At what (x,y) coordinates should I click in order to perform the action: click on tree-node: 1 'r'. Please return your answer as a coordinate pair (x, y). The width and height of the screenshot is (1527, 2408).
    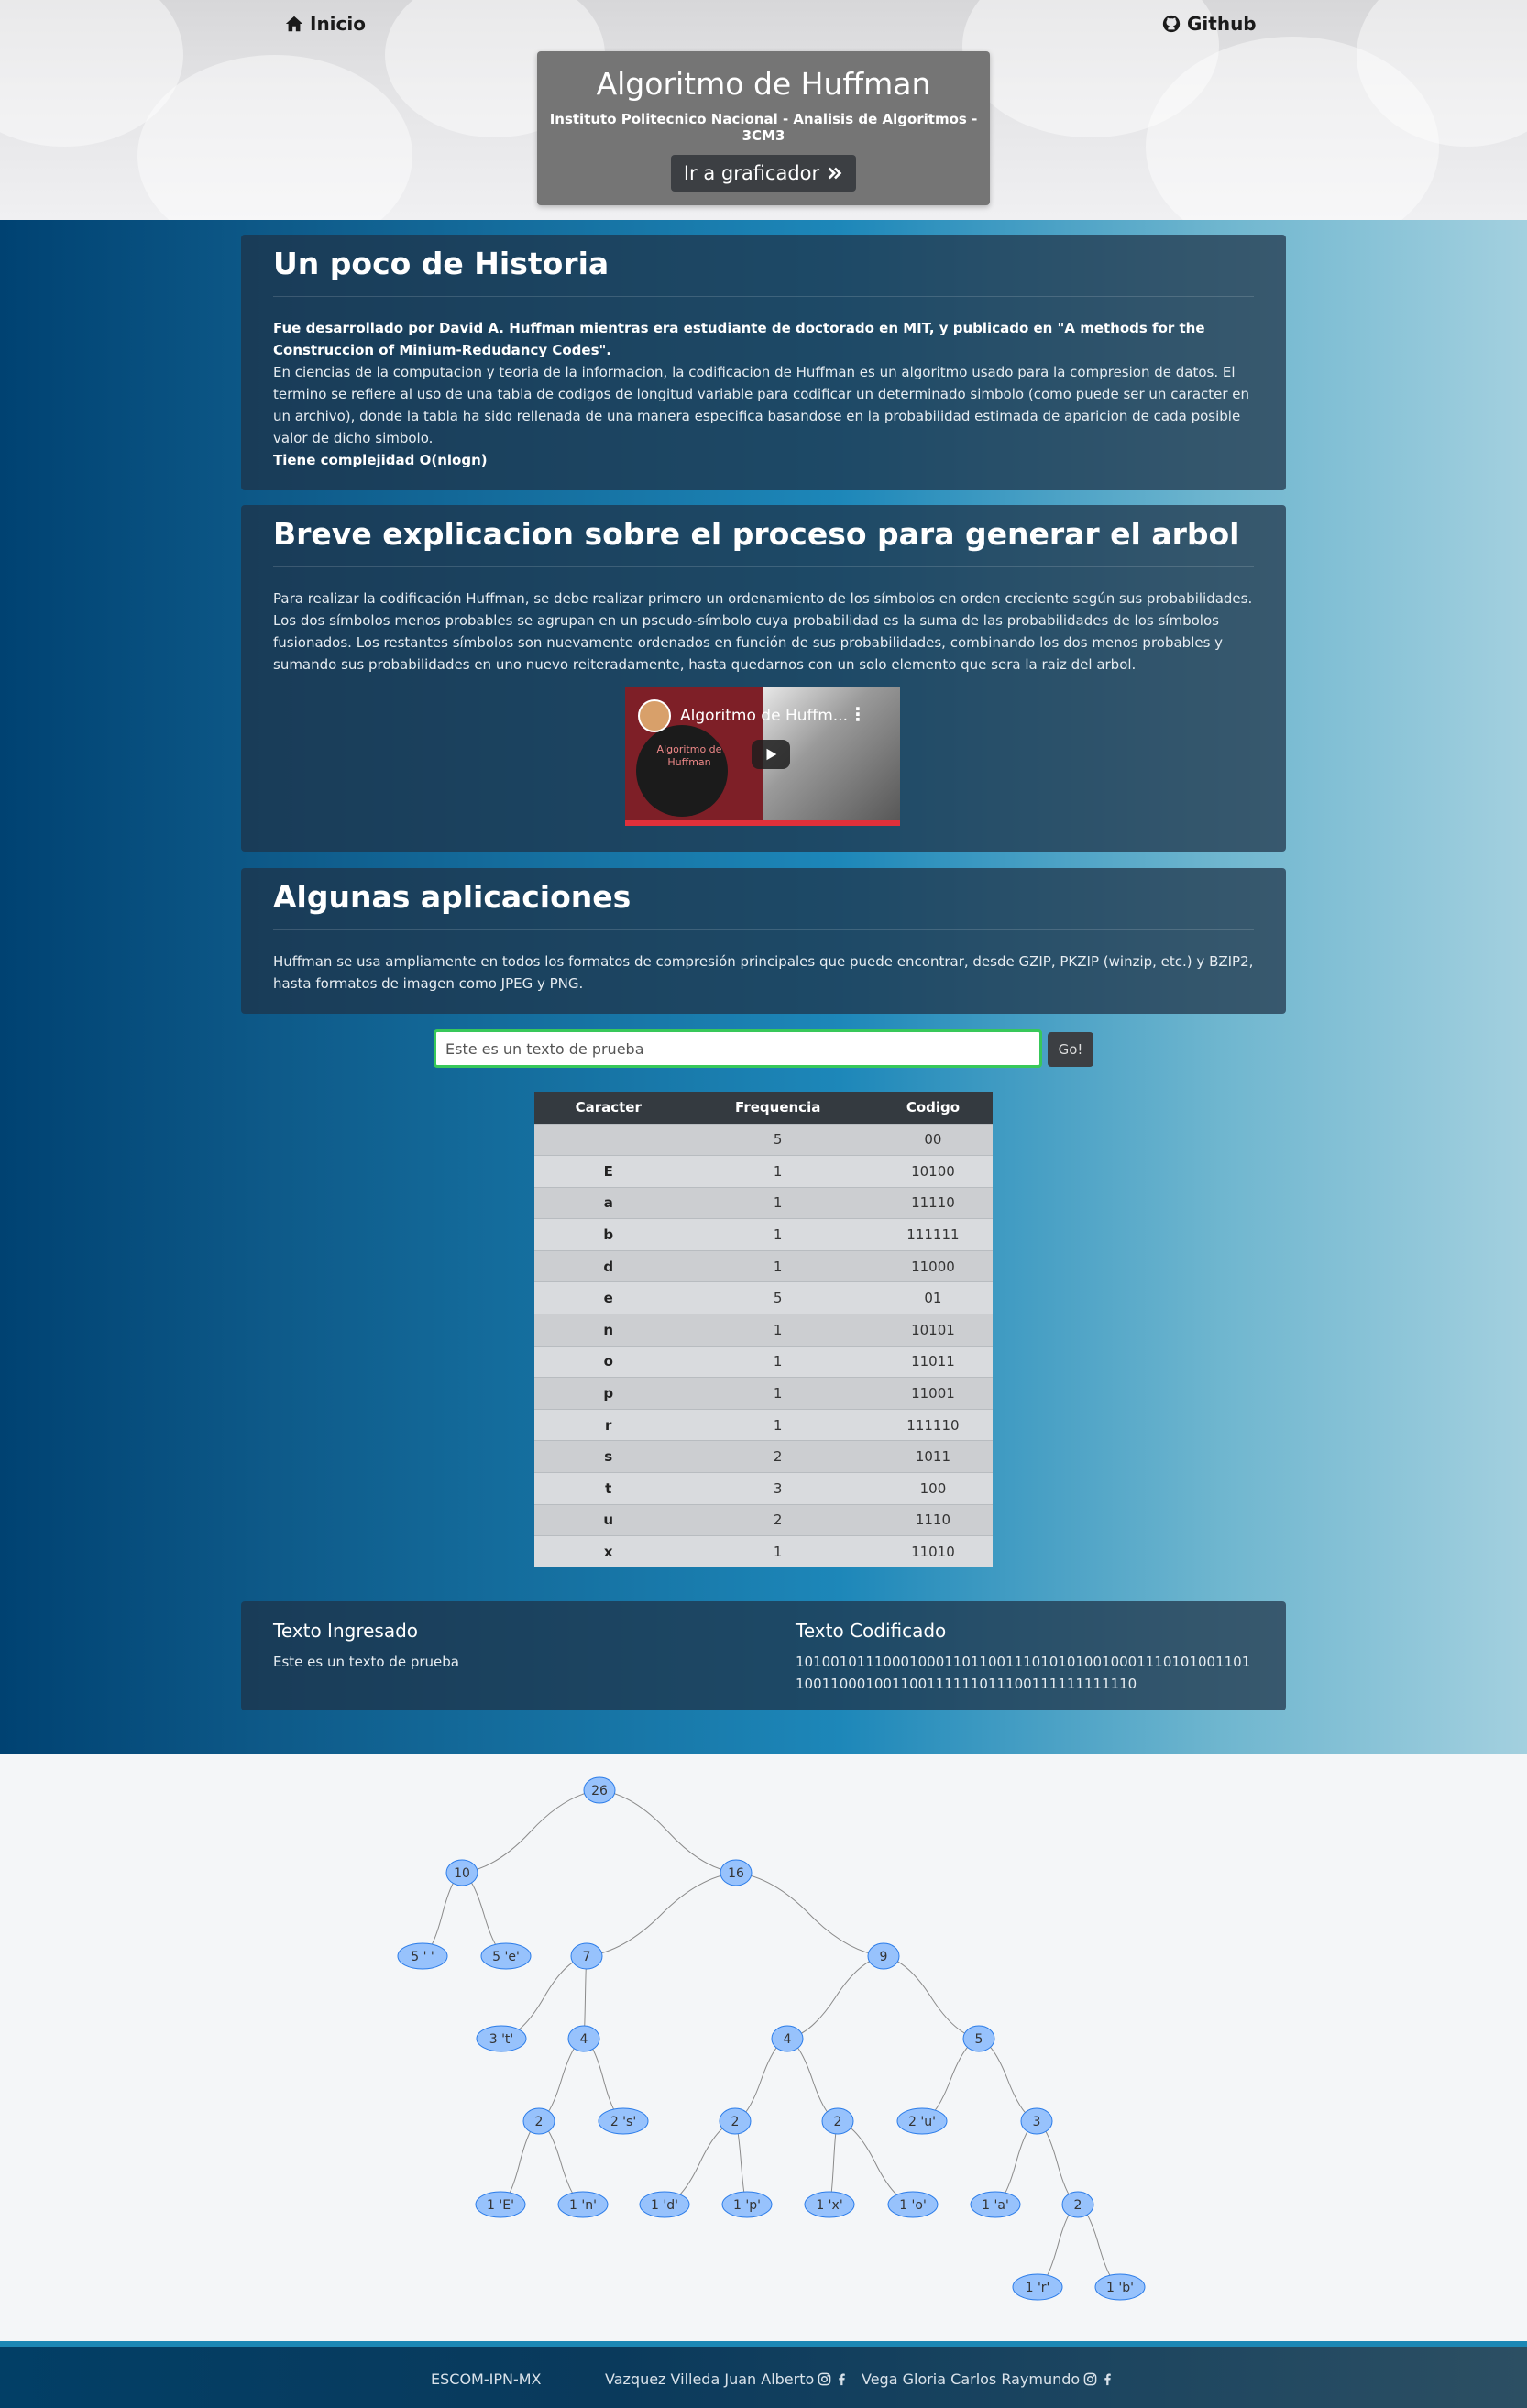
    Looking at the image, I should click on (1037, 2287).